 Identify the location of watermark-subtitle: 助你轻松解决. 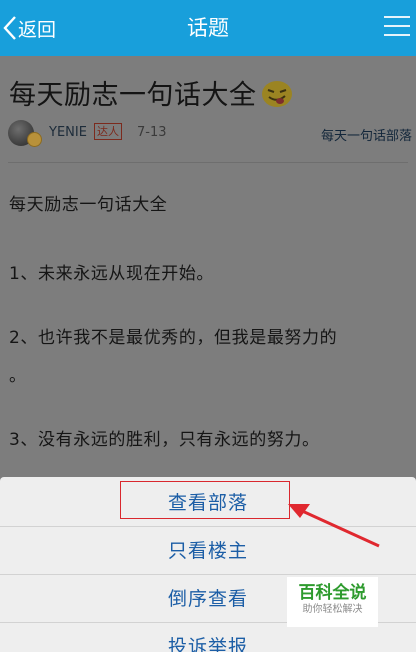
(332, 609).